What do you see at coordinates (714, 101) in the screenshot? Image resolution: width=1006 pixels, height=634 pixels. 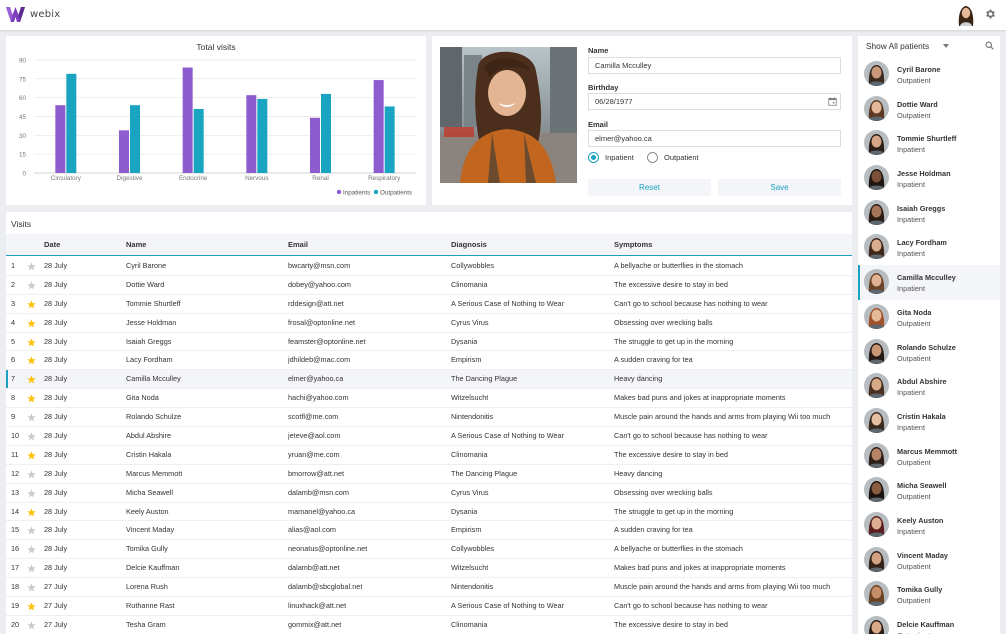 I see `birthday-field: 06/28/1977` at bounding box center [714, 101].